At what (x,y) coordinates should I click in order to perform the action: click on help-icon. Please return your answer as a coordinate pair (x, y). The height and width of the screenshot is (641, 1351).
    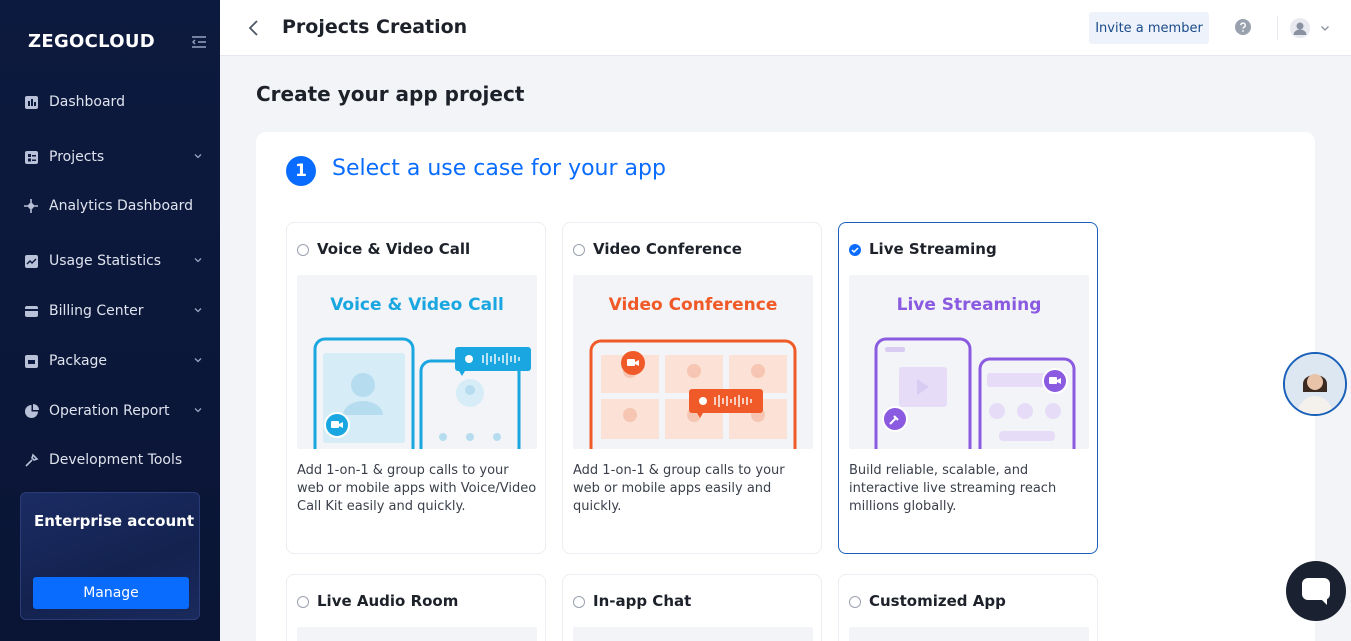
    Looking at the image, I should click on (1243, 27).